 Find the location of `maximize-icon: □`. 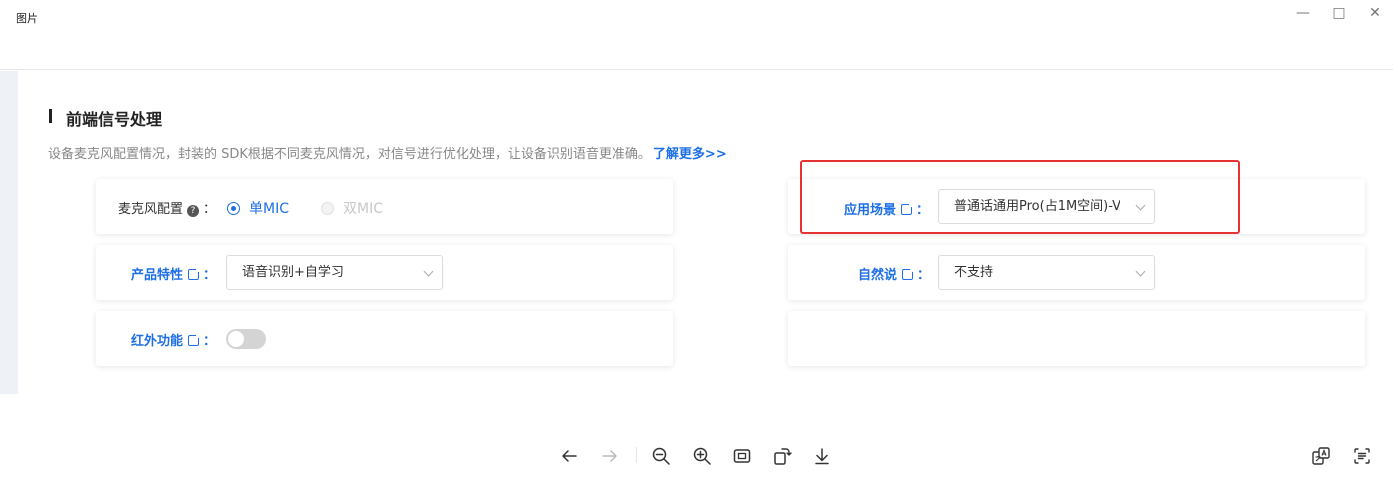

maximize-icon: □ is located at coordinates (1339, 13).